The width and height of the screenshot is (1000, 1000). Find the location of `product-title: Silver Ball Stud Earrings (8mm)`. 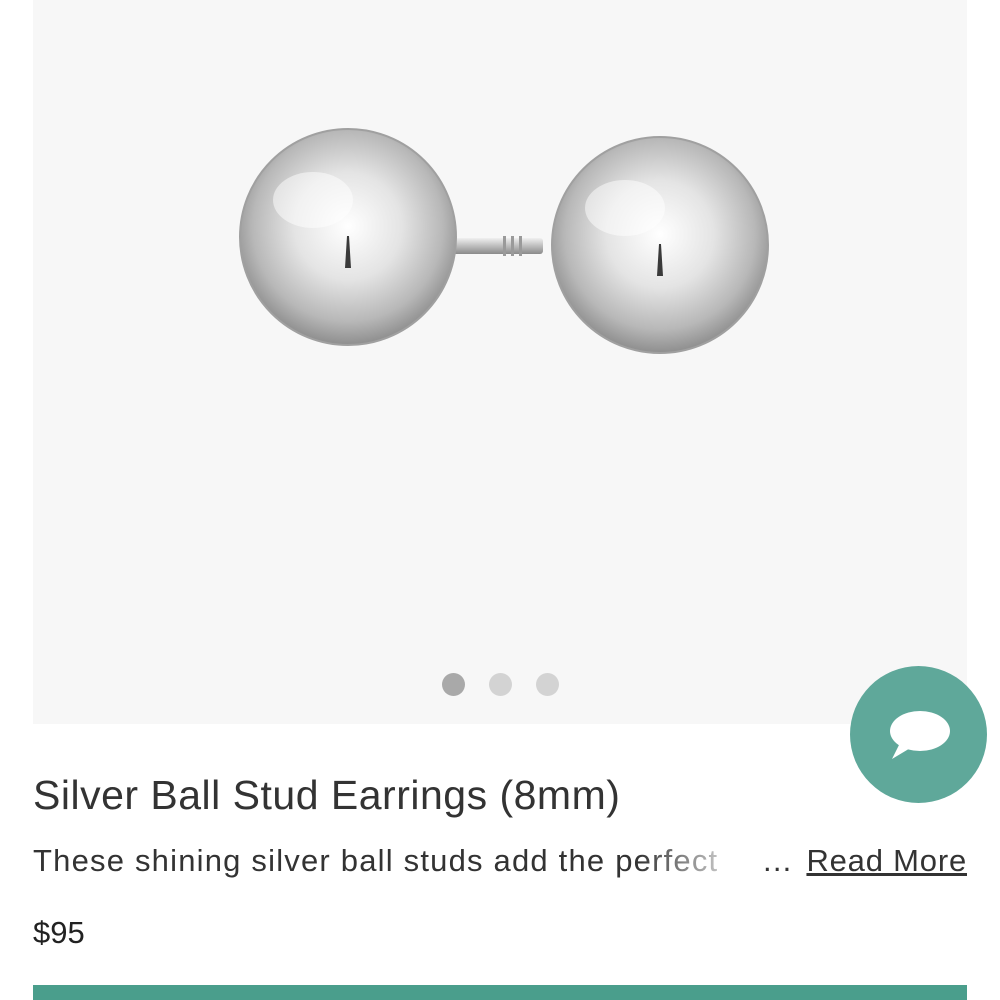

product-title: Silver Ball Stud Earrings (8mm) is located at coordinates (327, 795).